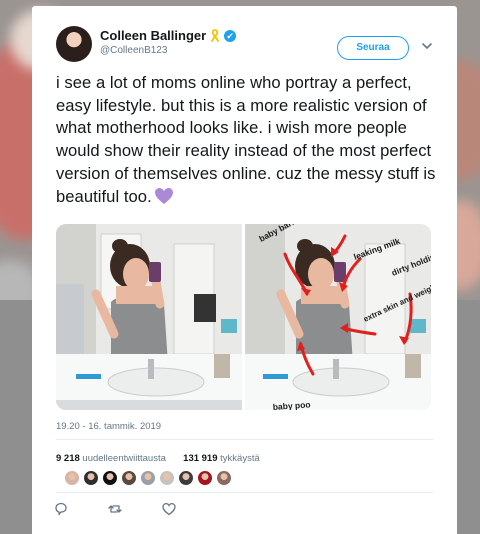  What do you see at coordinates (244, 492) in the screenshot?
I see `divider-bottom` at bounding box center [244, 492].